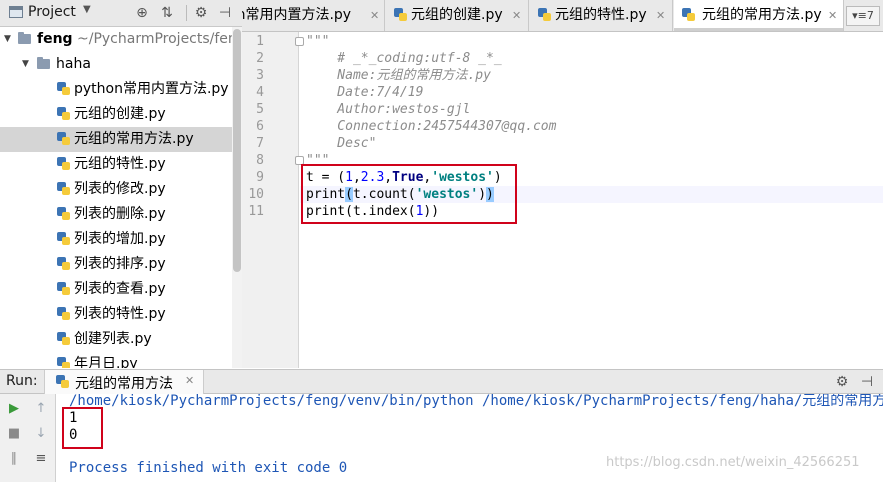 The width and height of the screenshot is (883, 482). Describe the element at coordinates (120, 214) in the screenshot. I see `file-name: 列表的删除.py` at that location.